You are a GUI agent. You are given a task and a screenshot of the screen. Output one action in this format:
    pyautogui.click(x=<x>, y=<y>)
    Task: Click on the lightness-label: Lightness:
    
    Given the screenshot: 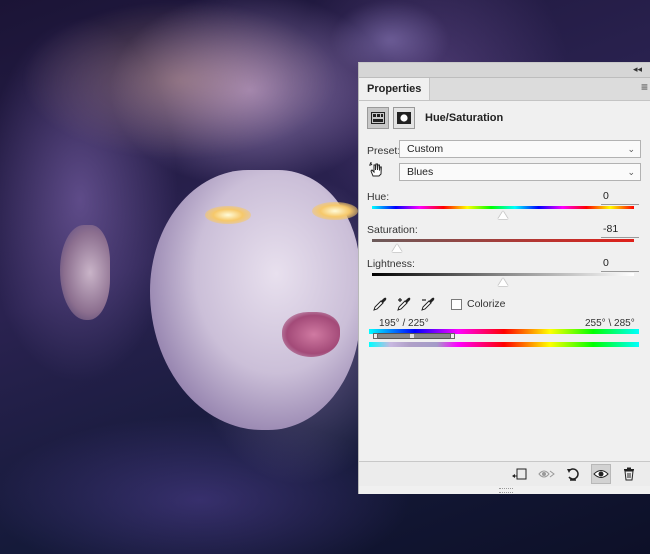 What is the action you would take?
    pyautogui.click(x=391, y=264)
    